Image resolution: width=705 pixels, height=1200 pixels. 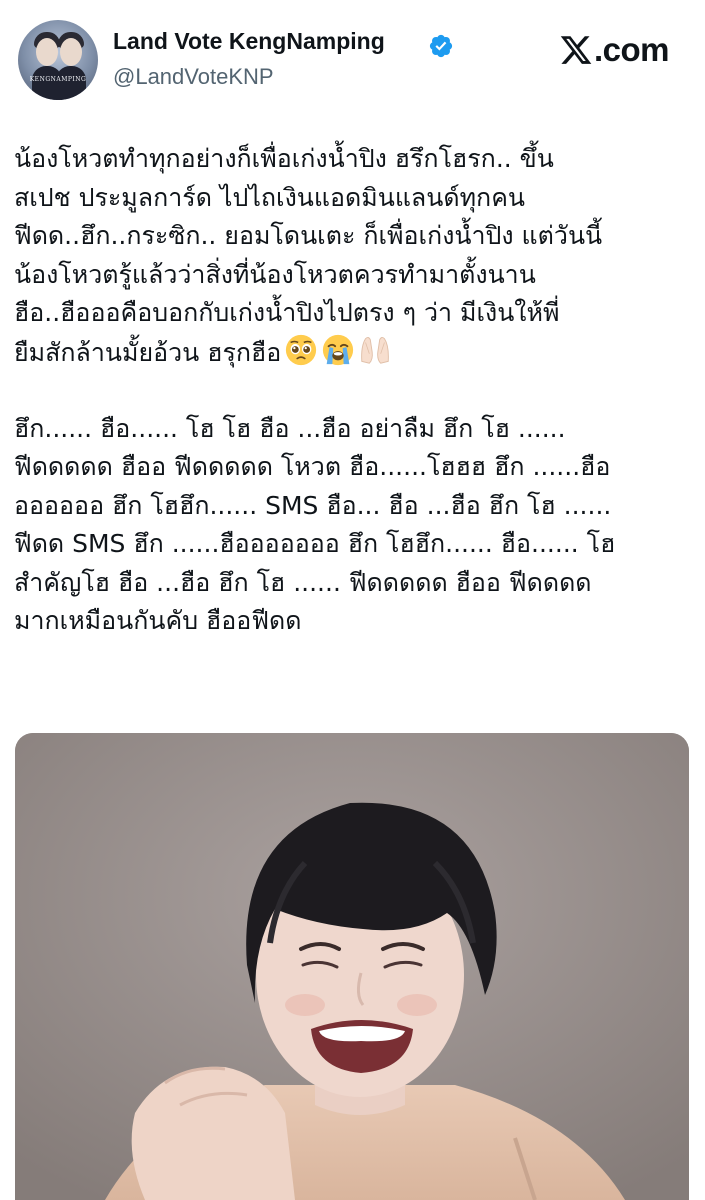 I want to click on avatar-face-right, so click(x=71, y=52).